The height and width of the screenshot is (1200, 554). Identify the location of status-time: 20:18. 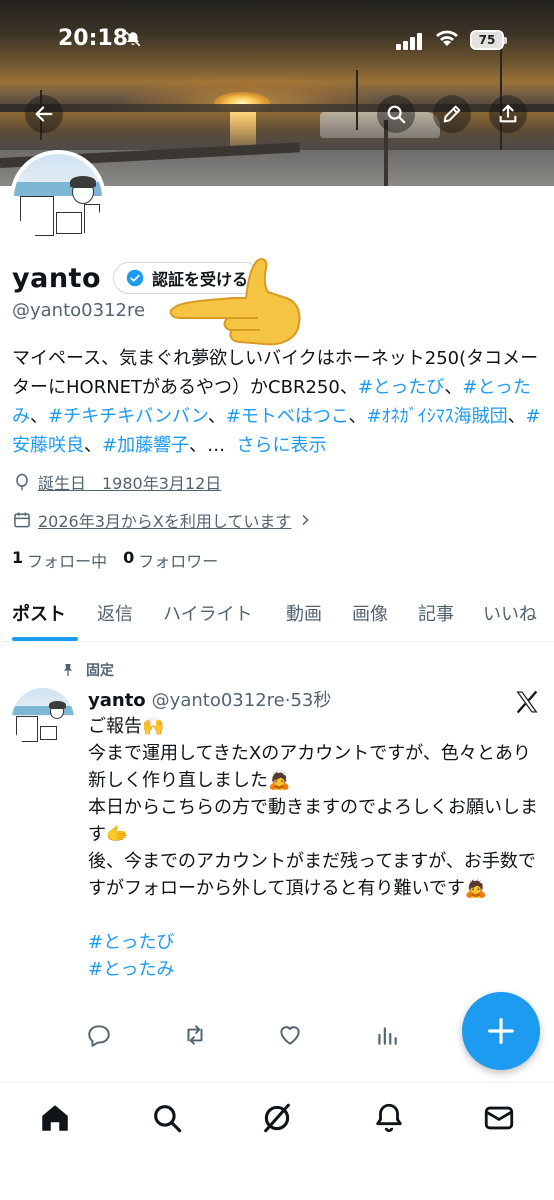
(93, 38).